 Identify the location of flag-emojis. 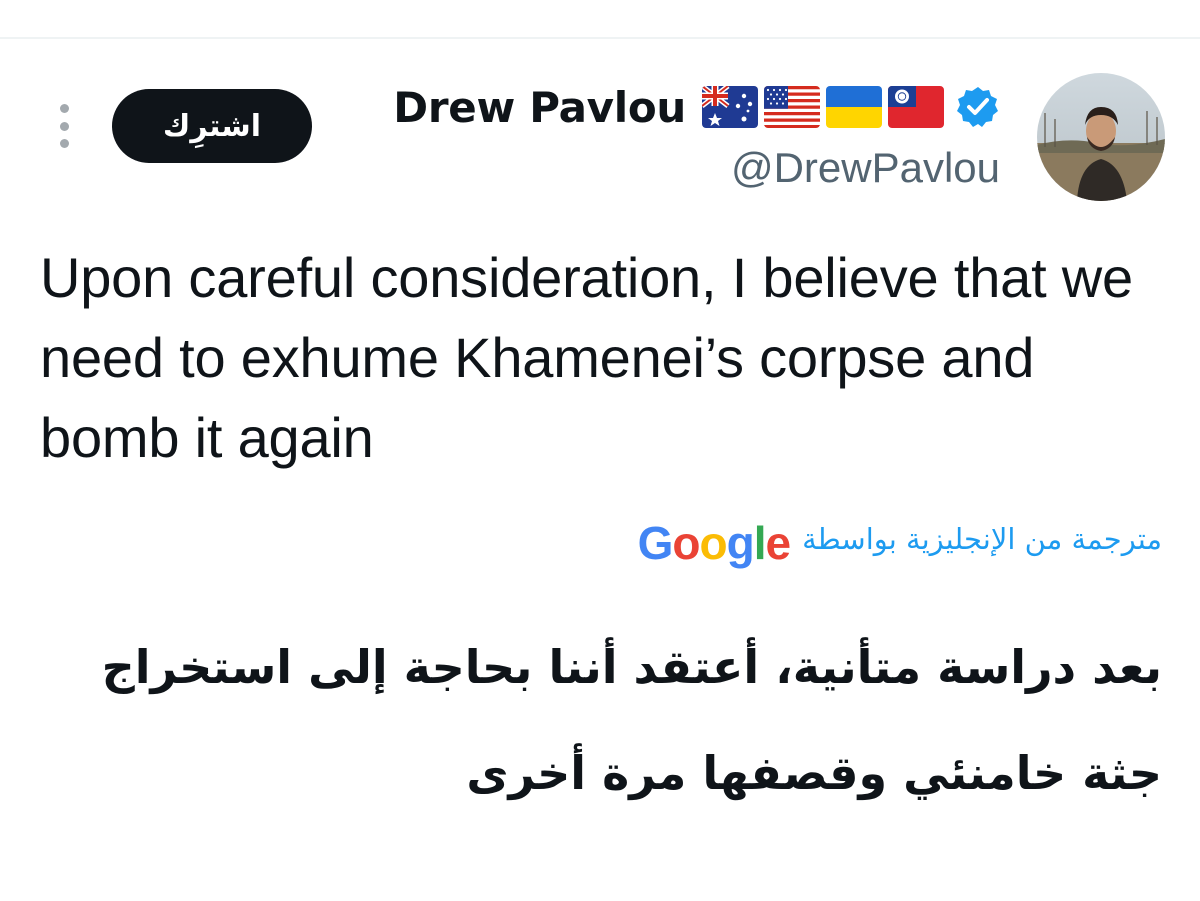
(823, 107).